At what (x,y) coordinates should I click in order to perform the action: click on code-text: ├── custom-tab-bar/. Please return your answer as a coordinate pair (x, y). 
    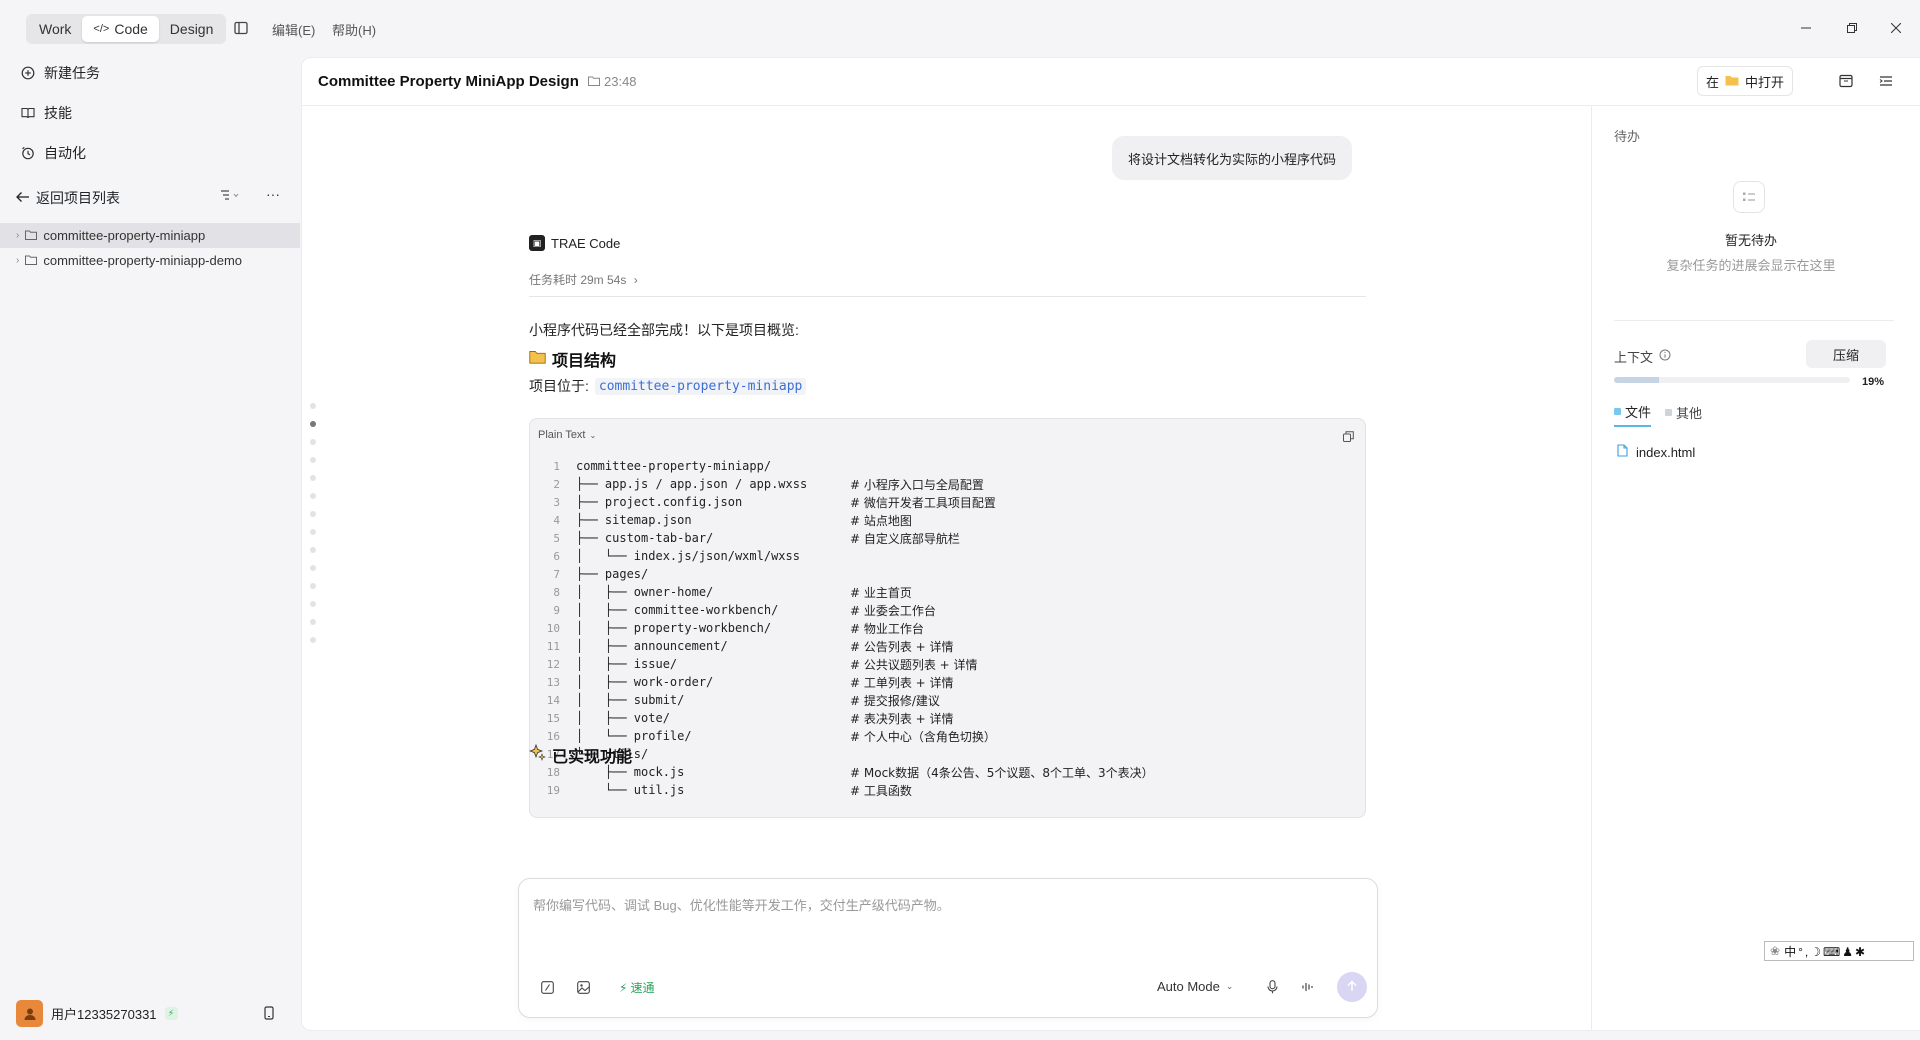
    Looking at the image, I should click on (645, 538).